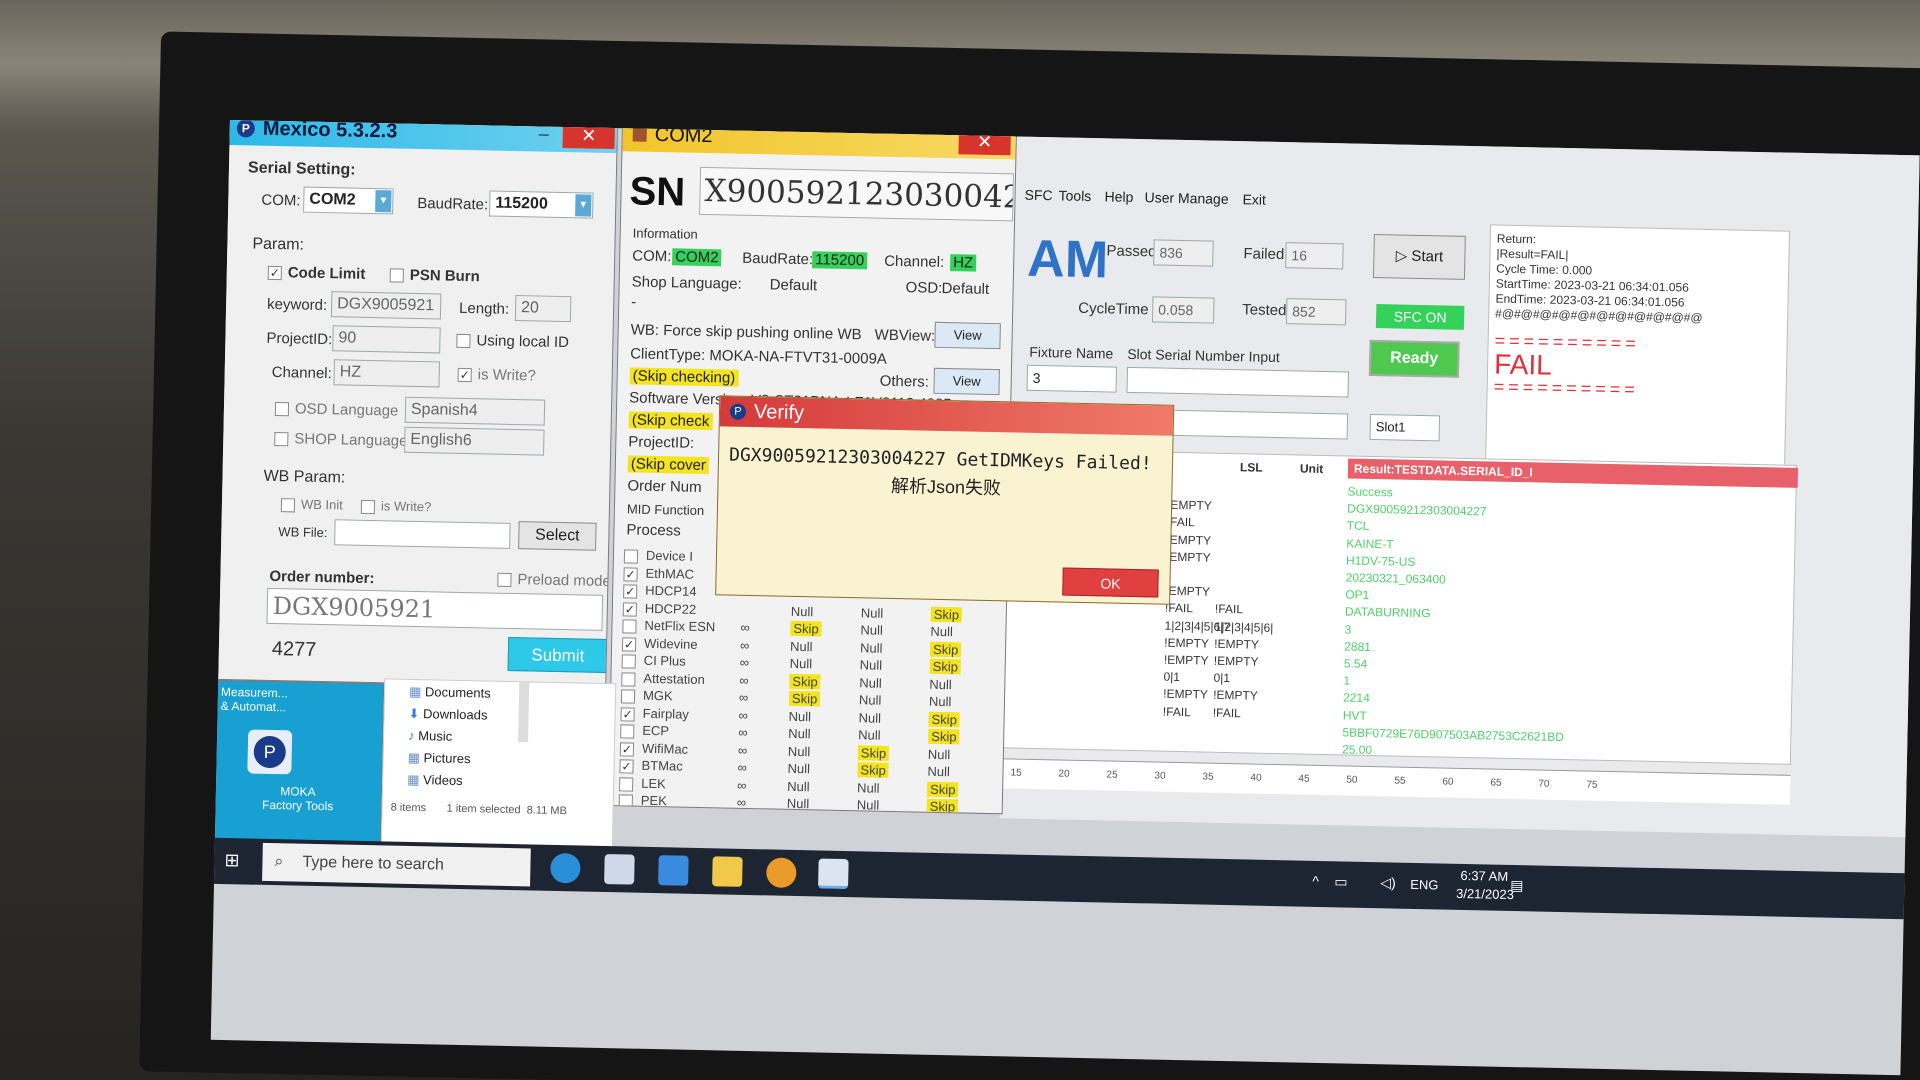 The width and height of the screenshot is (1920, 1080). I want to click on function-limit: ∞, so click(743, 715).